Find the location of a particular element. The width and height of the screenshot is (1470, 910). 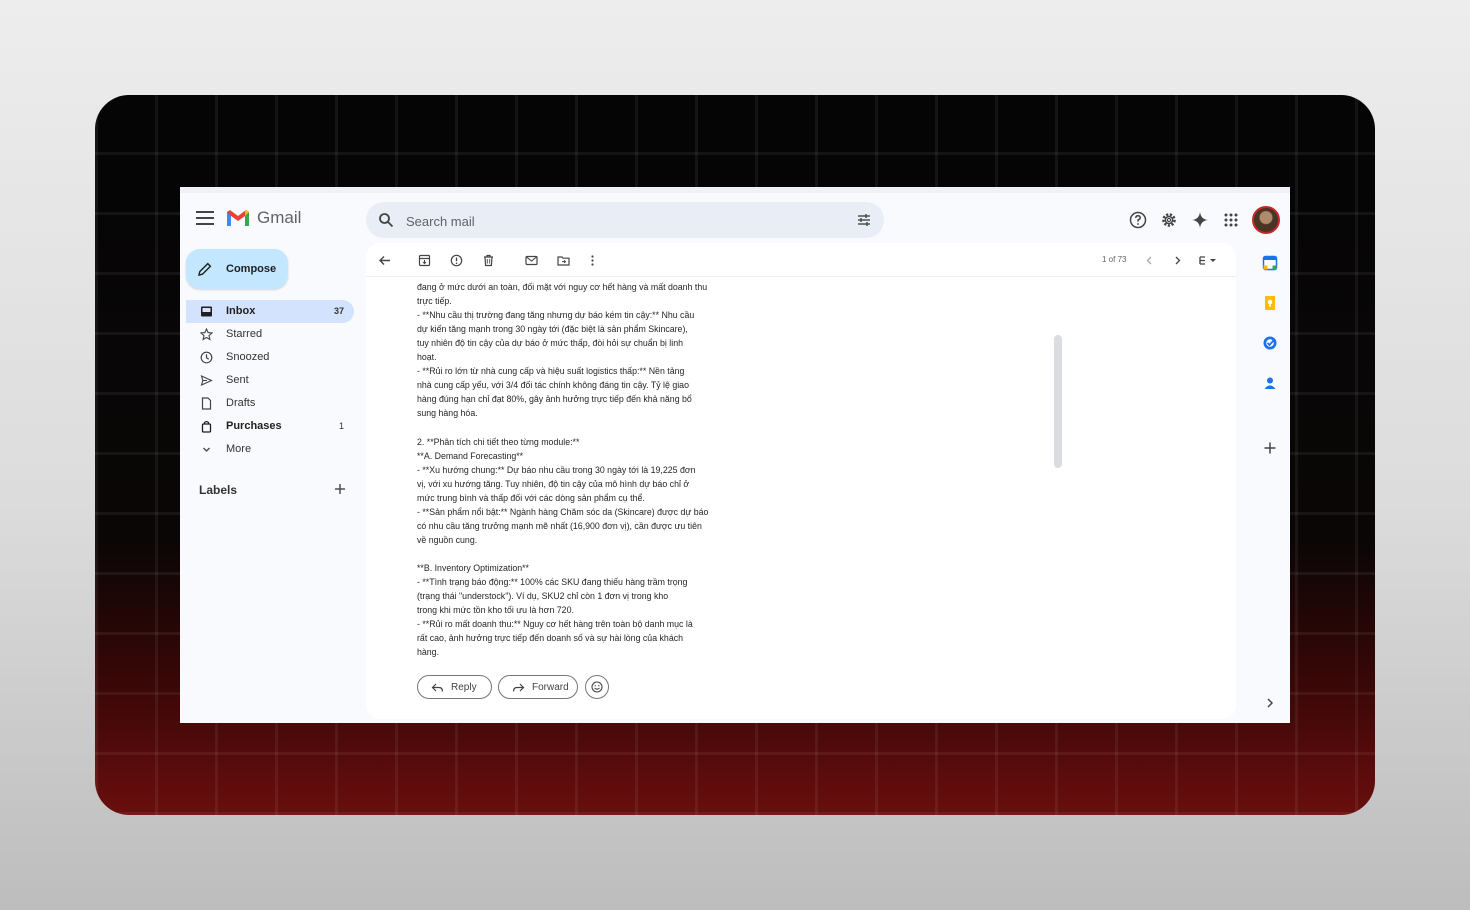

create-label-plus-icon is located at coordinates (340, 489).